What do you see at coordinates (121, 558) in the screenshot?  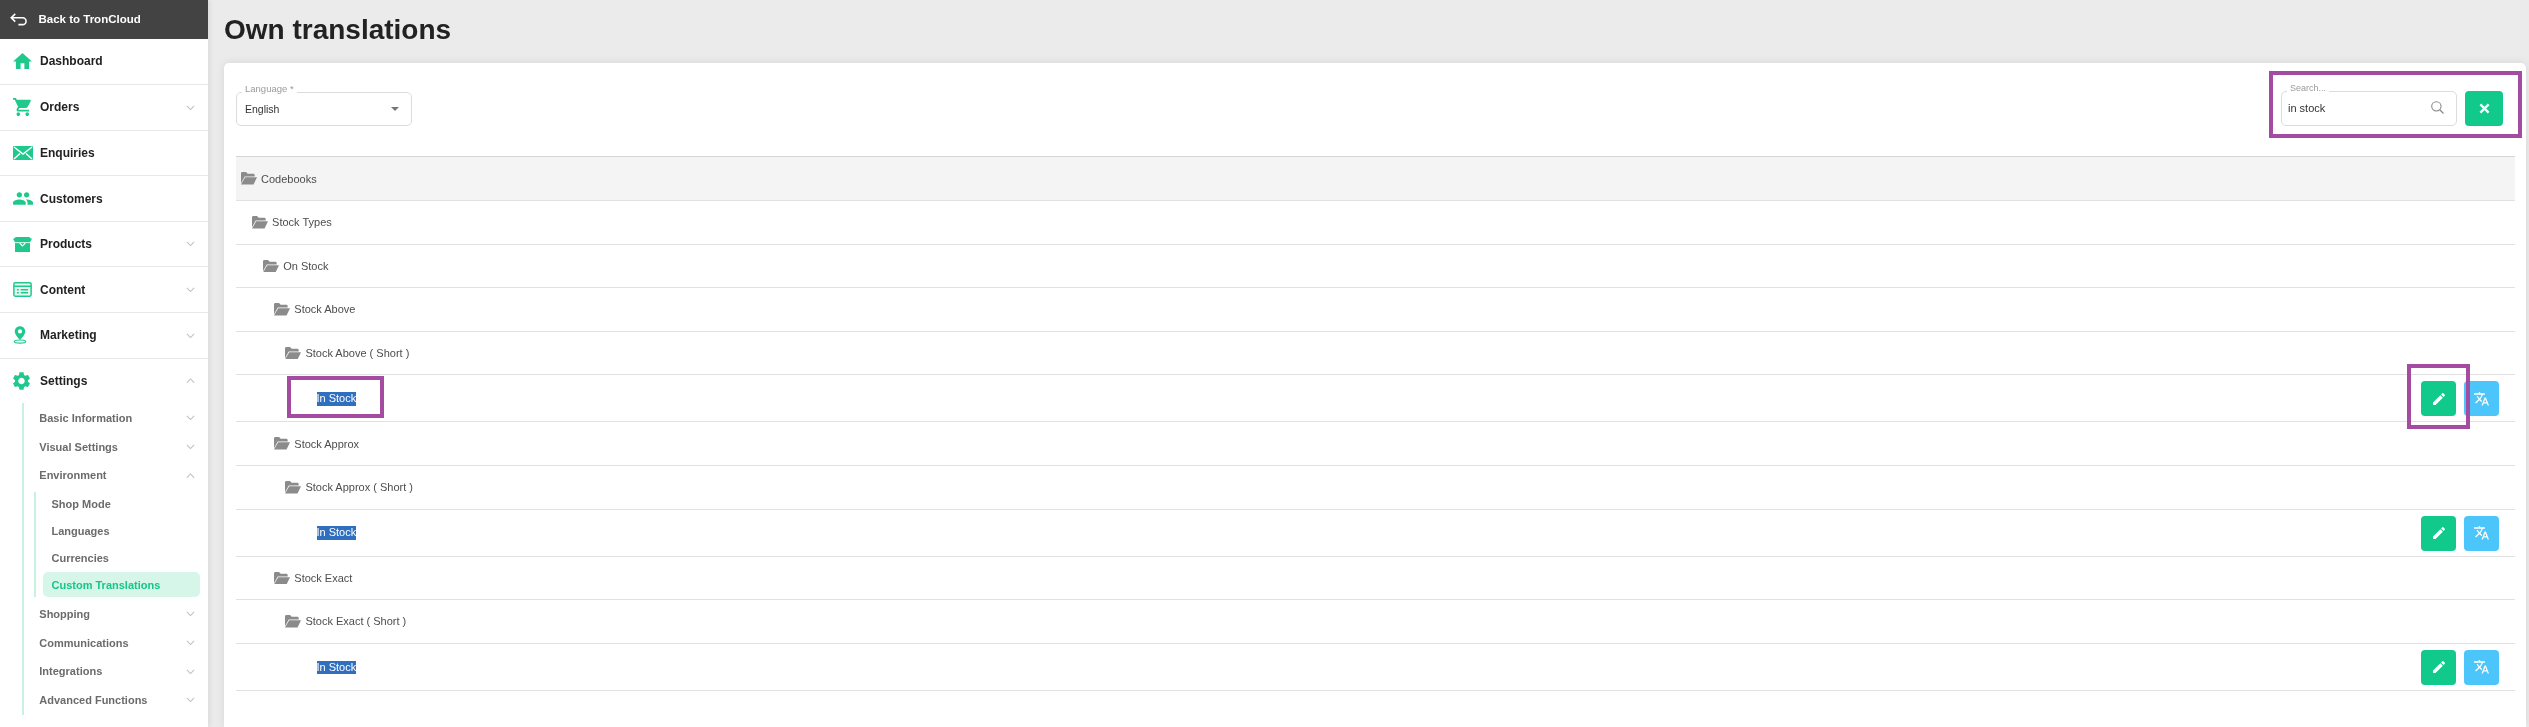 I see `sidebar-item: Currencies` at bounding box center [121, 558].